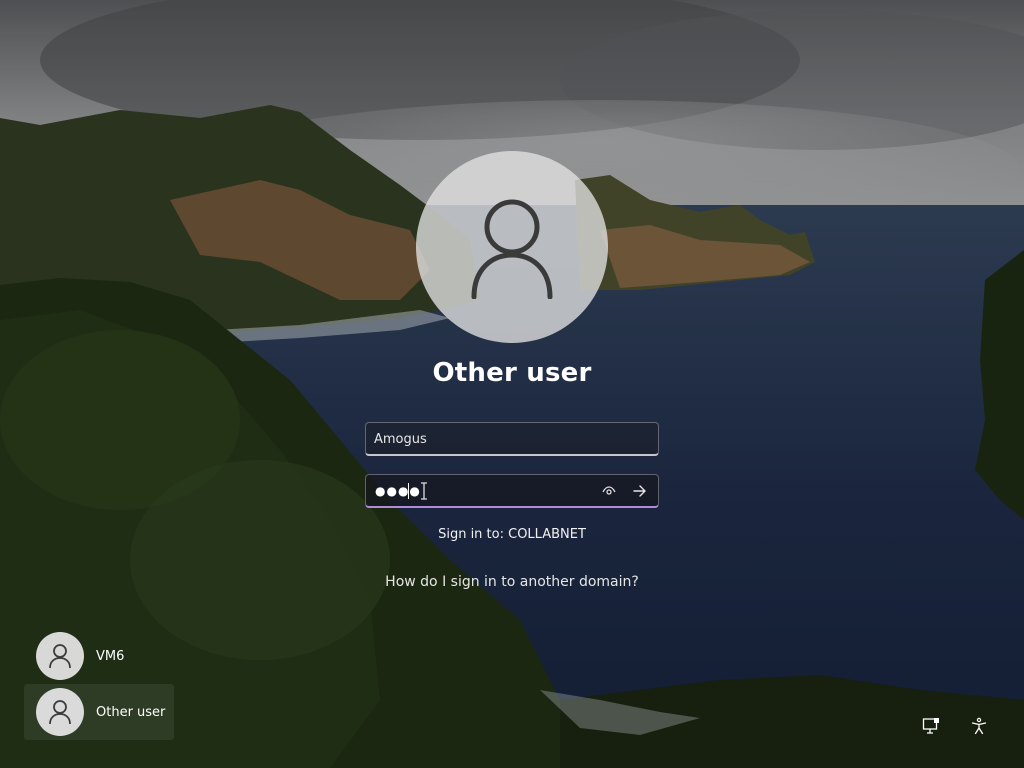  I want to click on eye-icon, so click(609, 490).